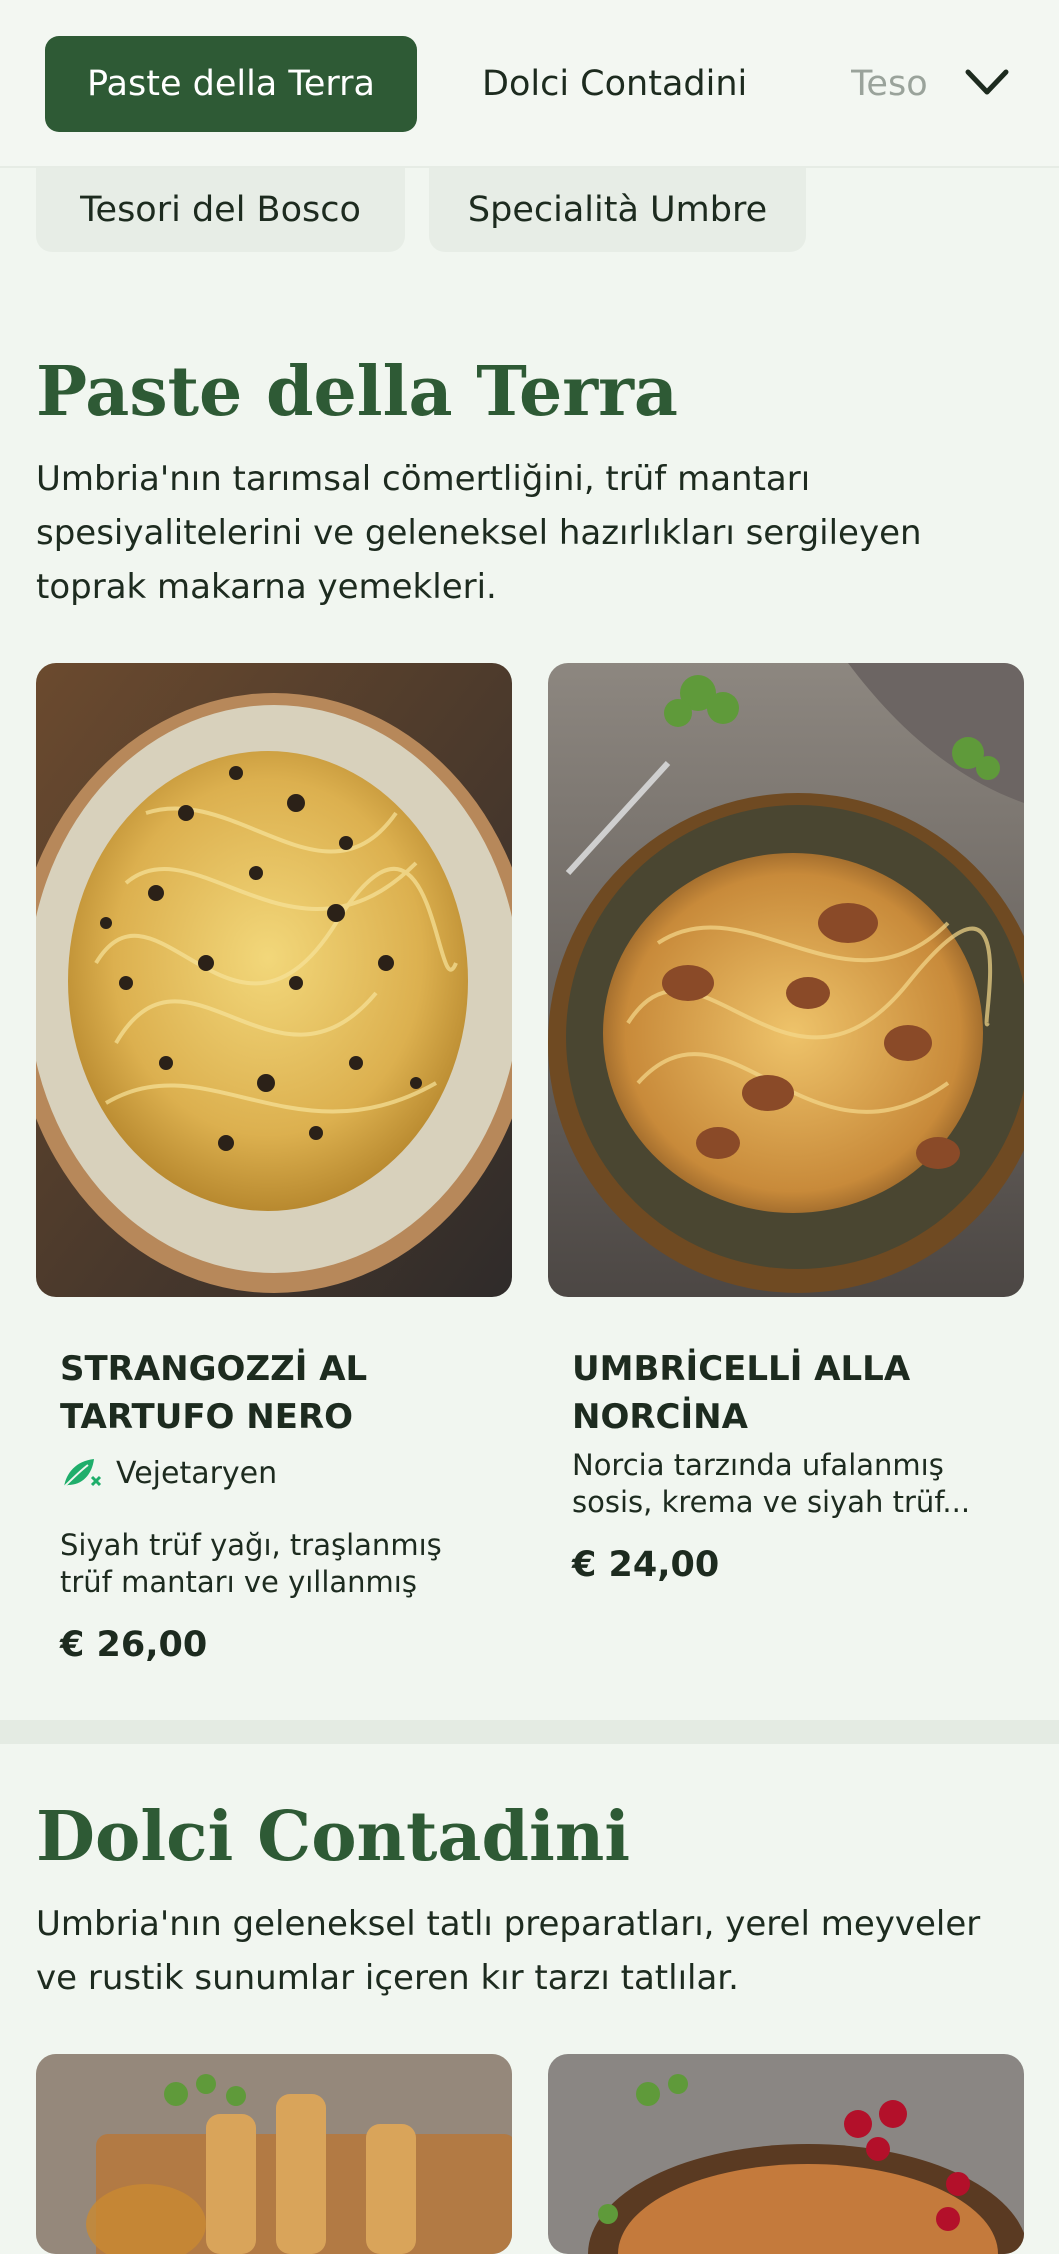  I want to click on dish-name: STRANGOZZİ AL TARTUFO NERO, so click(270, 1393).